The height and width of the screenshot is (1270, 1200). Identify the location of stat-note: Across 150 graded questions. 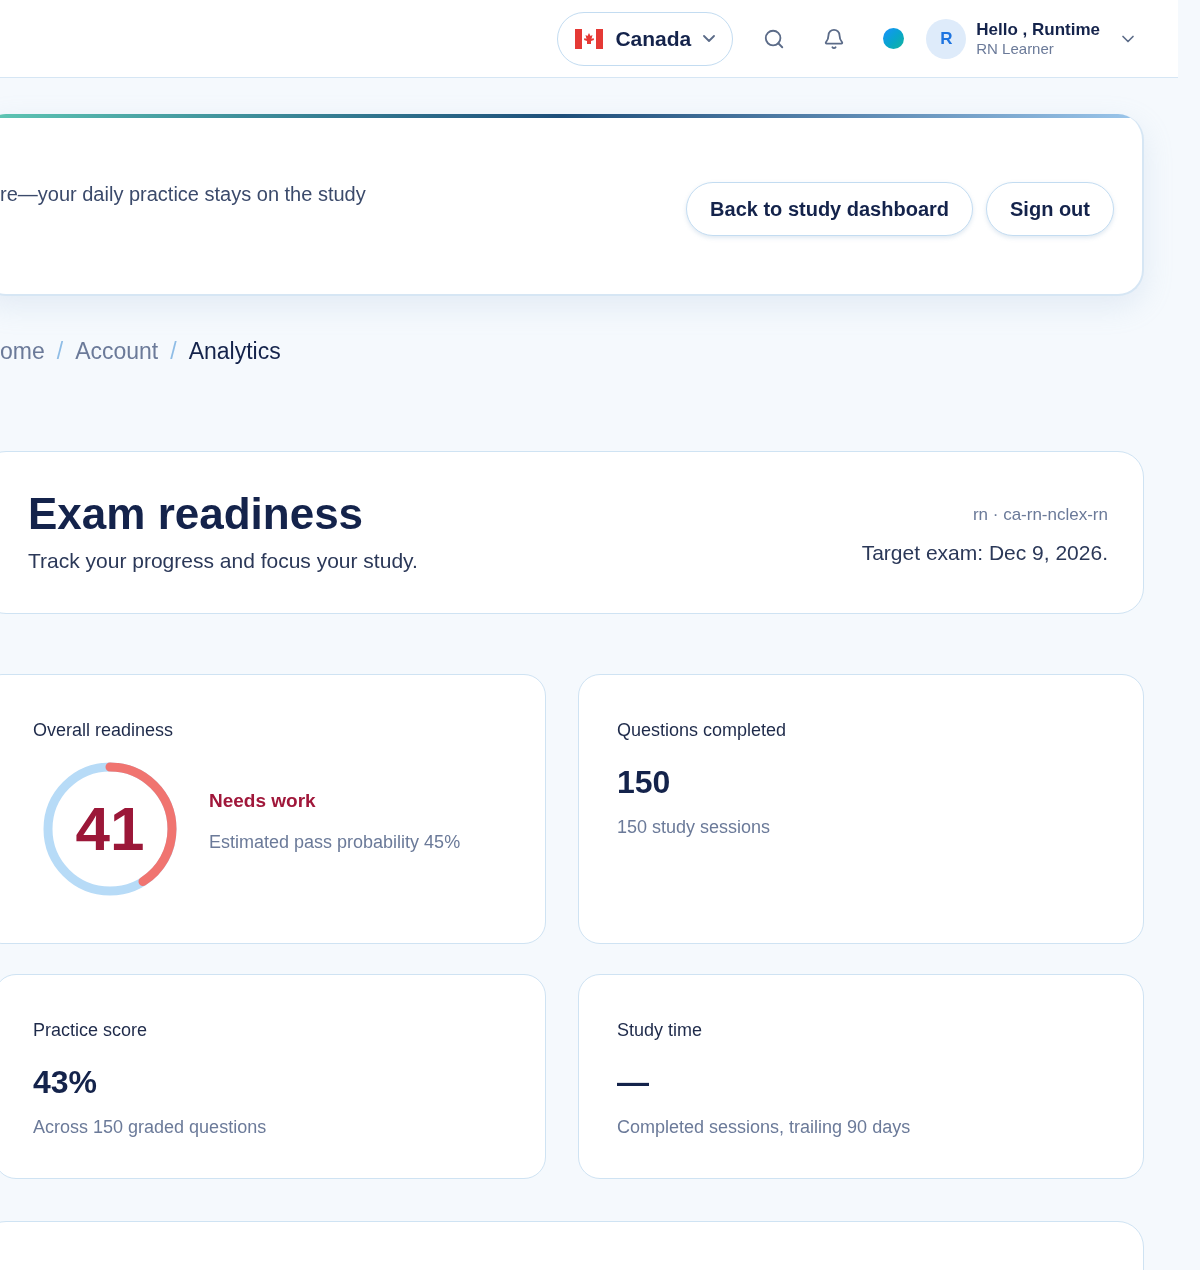
(150, 1127).